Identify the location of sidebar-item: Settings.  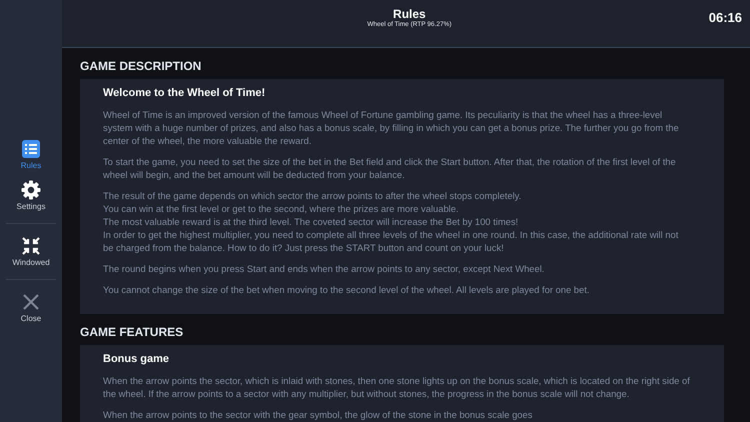
(31, 195).